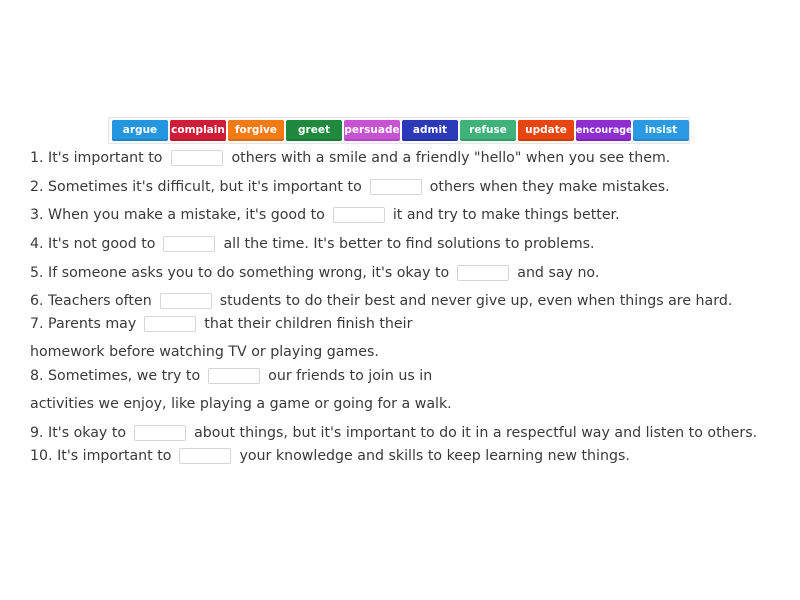 This screenshot has width=800, height=600. What do you see at coordinates (314, 130) in the screenshot?
I see `word-tile-greet: greet` at bounding box center [314, 130].